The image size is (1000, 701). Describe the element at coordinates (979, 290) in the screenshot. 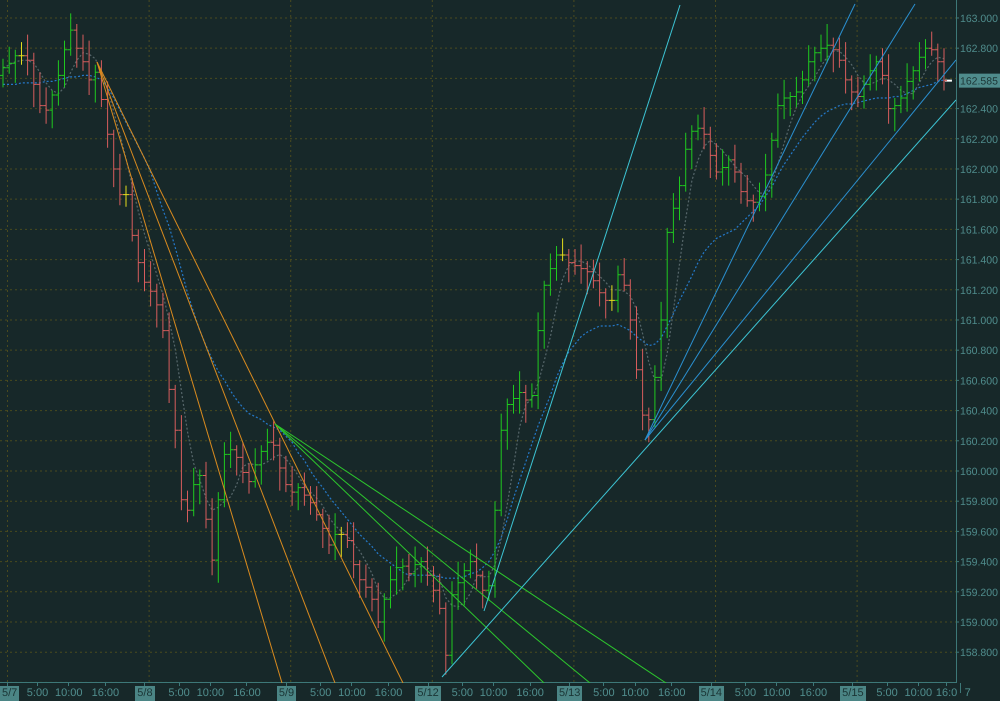

I see `price-label: 161.200` at that location.